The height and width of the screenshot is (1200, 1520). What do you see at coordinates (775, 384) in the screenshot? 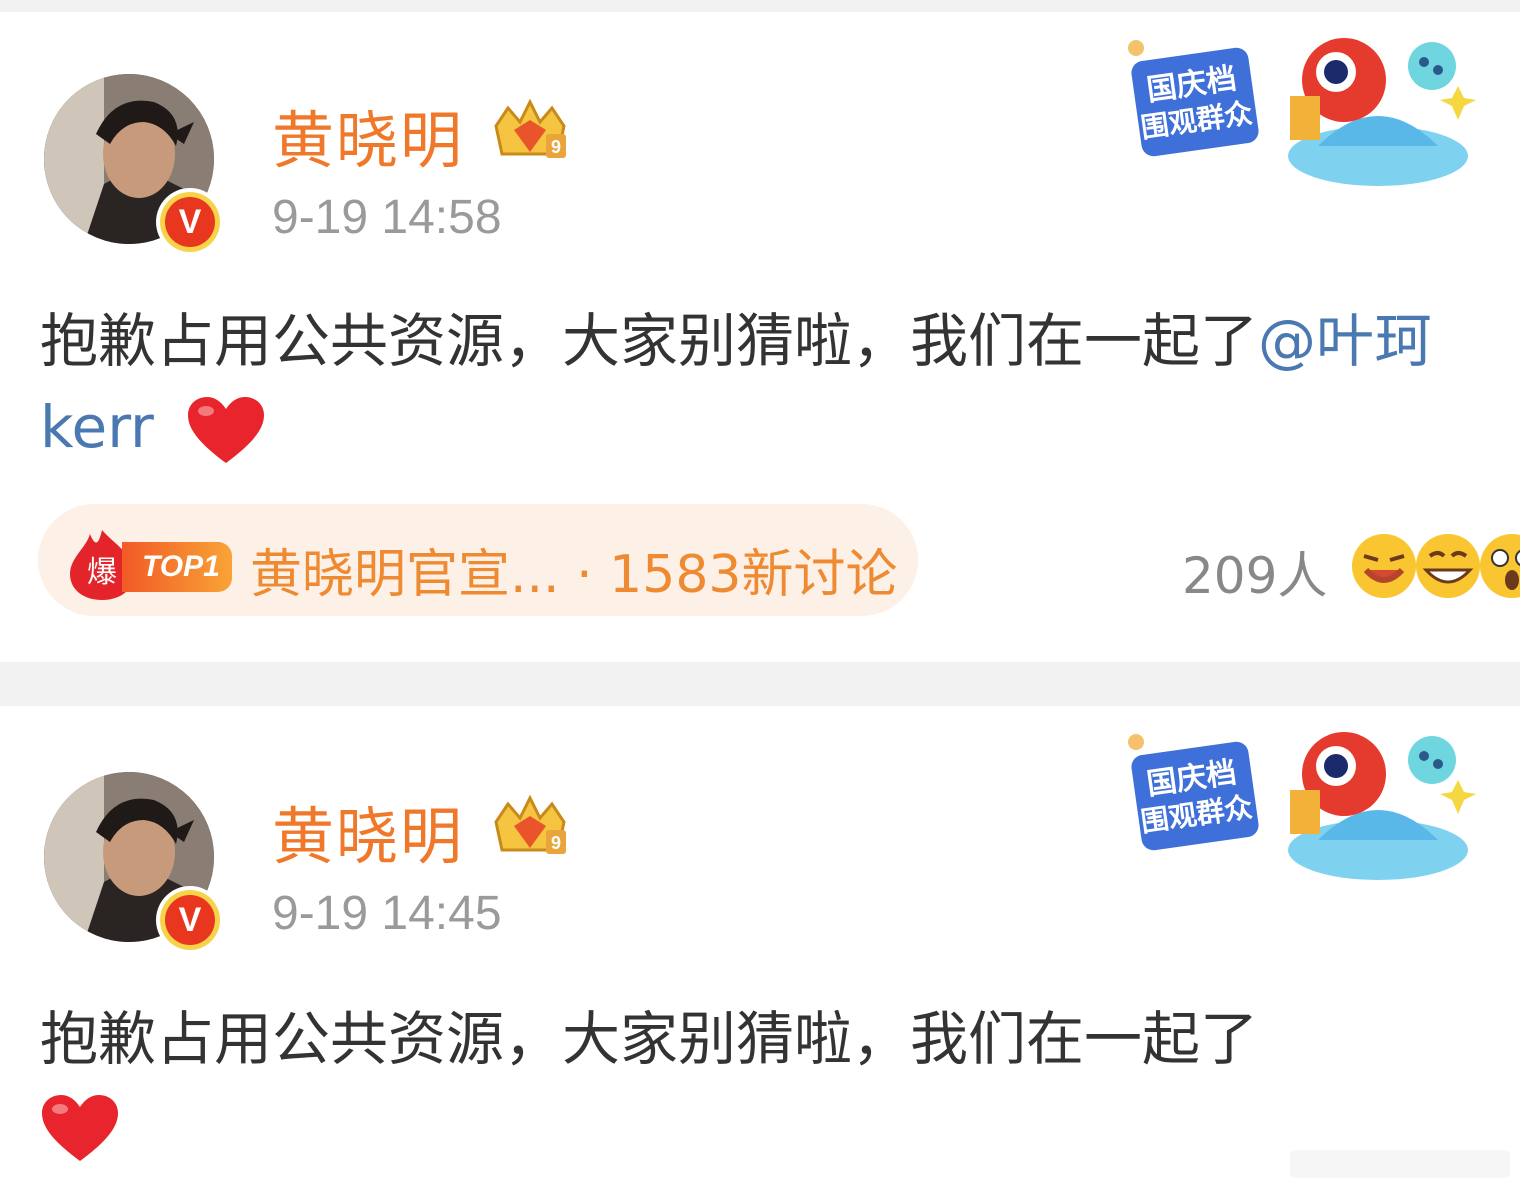
I see `post-content: 抱歉占用公共资源，大家别猜啦，我们在一起了@叶珂kerr` at bounding box center [775, 384].